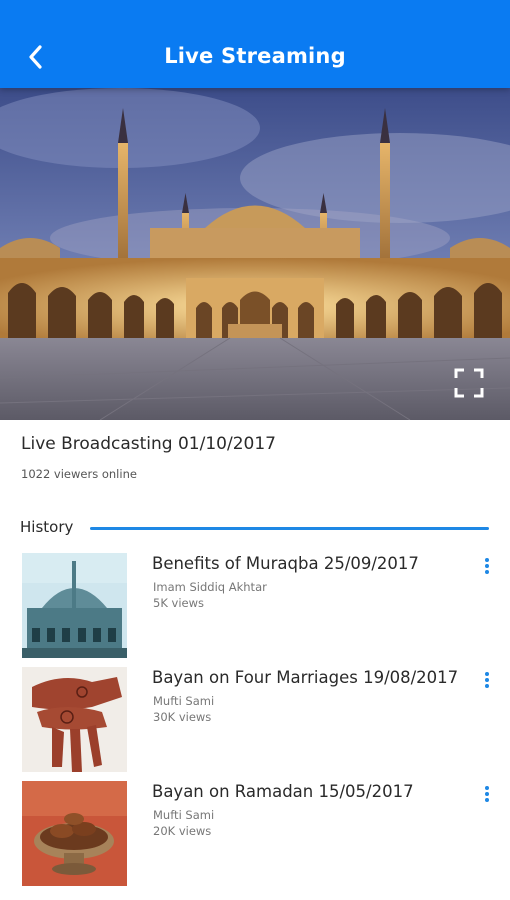 This screenshot has height=900, width=510. What do you see at coordinates (74, 605) in the screenshot?
I see `video-thumbnail-mosque` at bounding box center [74, 605].